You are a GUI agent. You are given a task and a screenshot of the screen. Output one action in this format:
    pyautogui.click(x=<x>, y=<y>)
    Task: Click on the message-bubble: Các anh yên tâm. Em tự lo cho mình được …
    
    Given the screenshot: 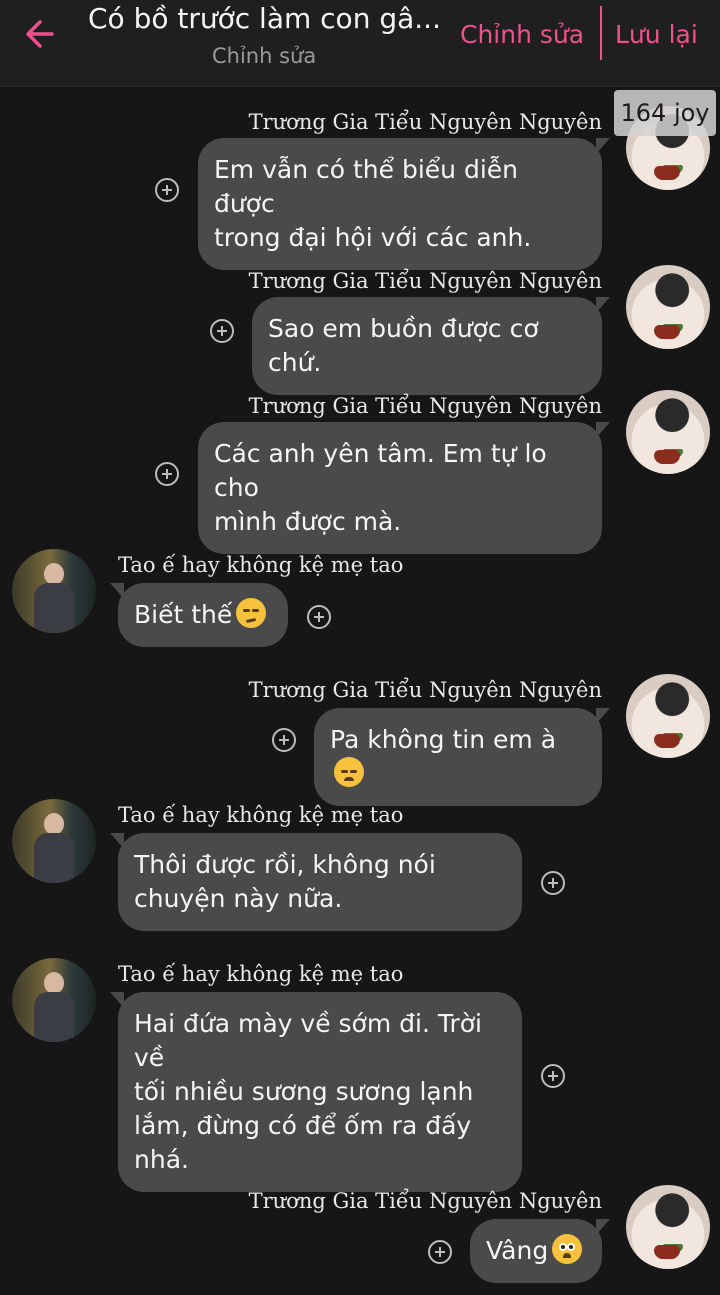 What is the action you would take?
    pyautogui.click(x=404, y=488)
    